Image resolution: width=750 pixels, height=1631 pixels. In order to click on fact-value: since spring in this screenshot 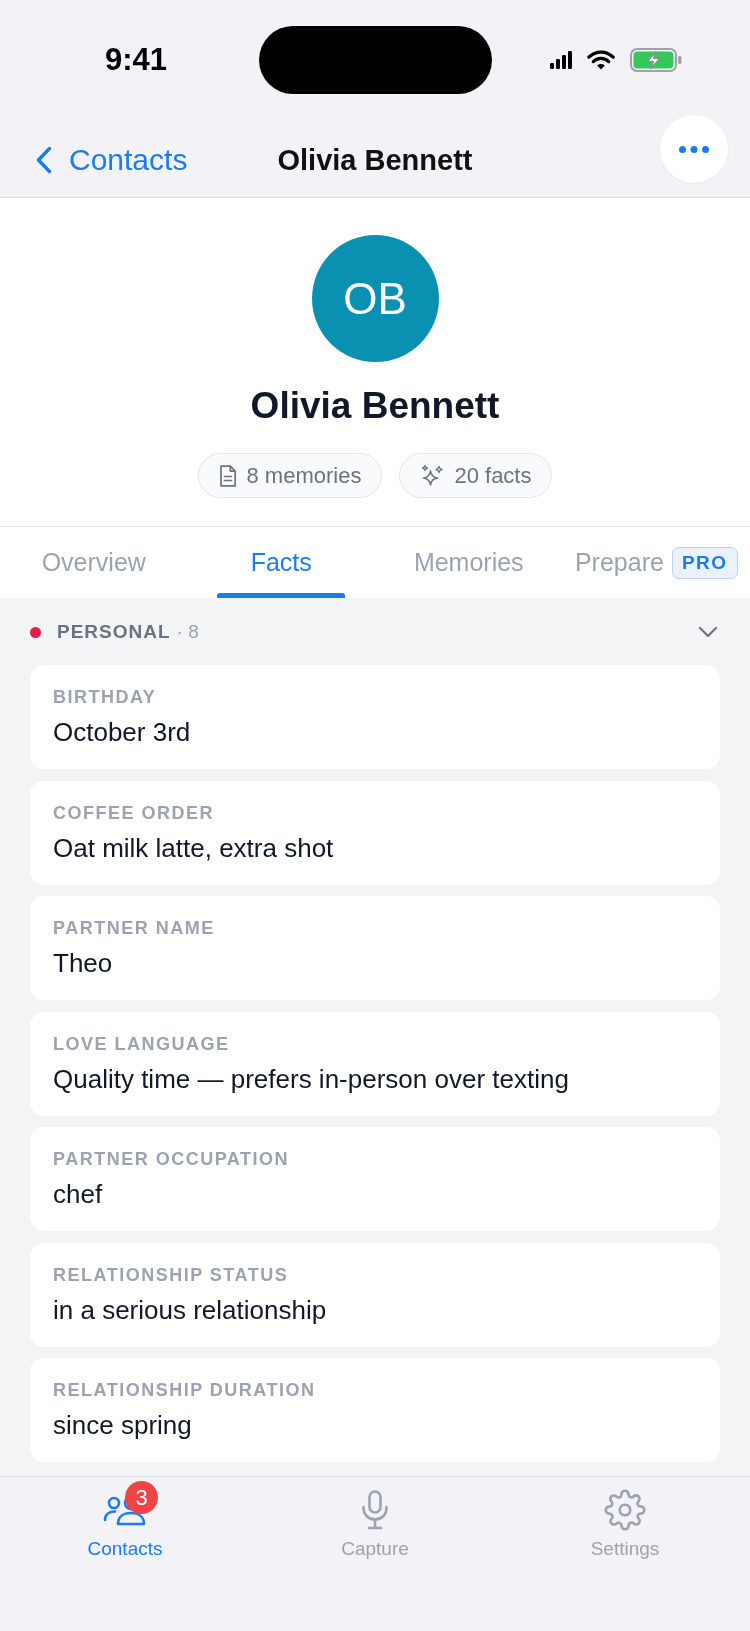, I will do `click(122, 1425)`.